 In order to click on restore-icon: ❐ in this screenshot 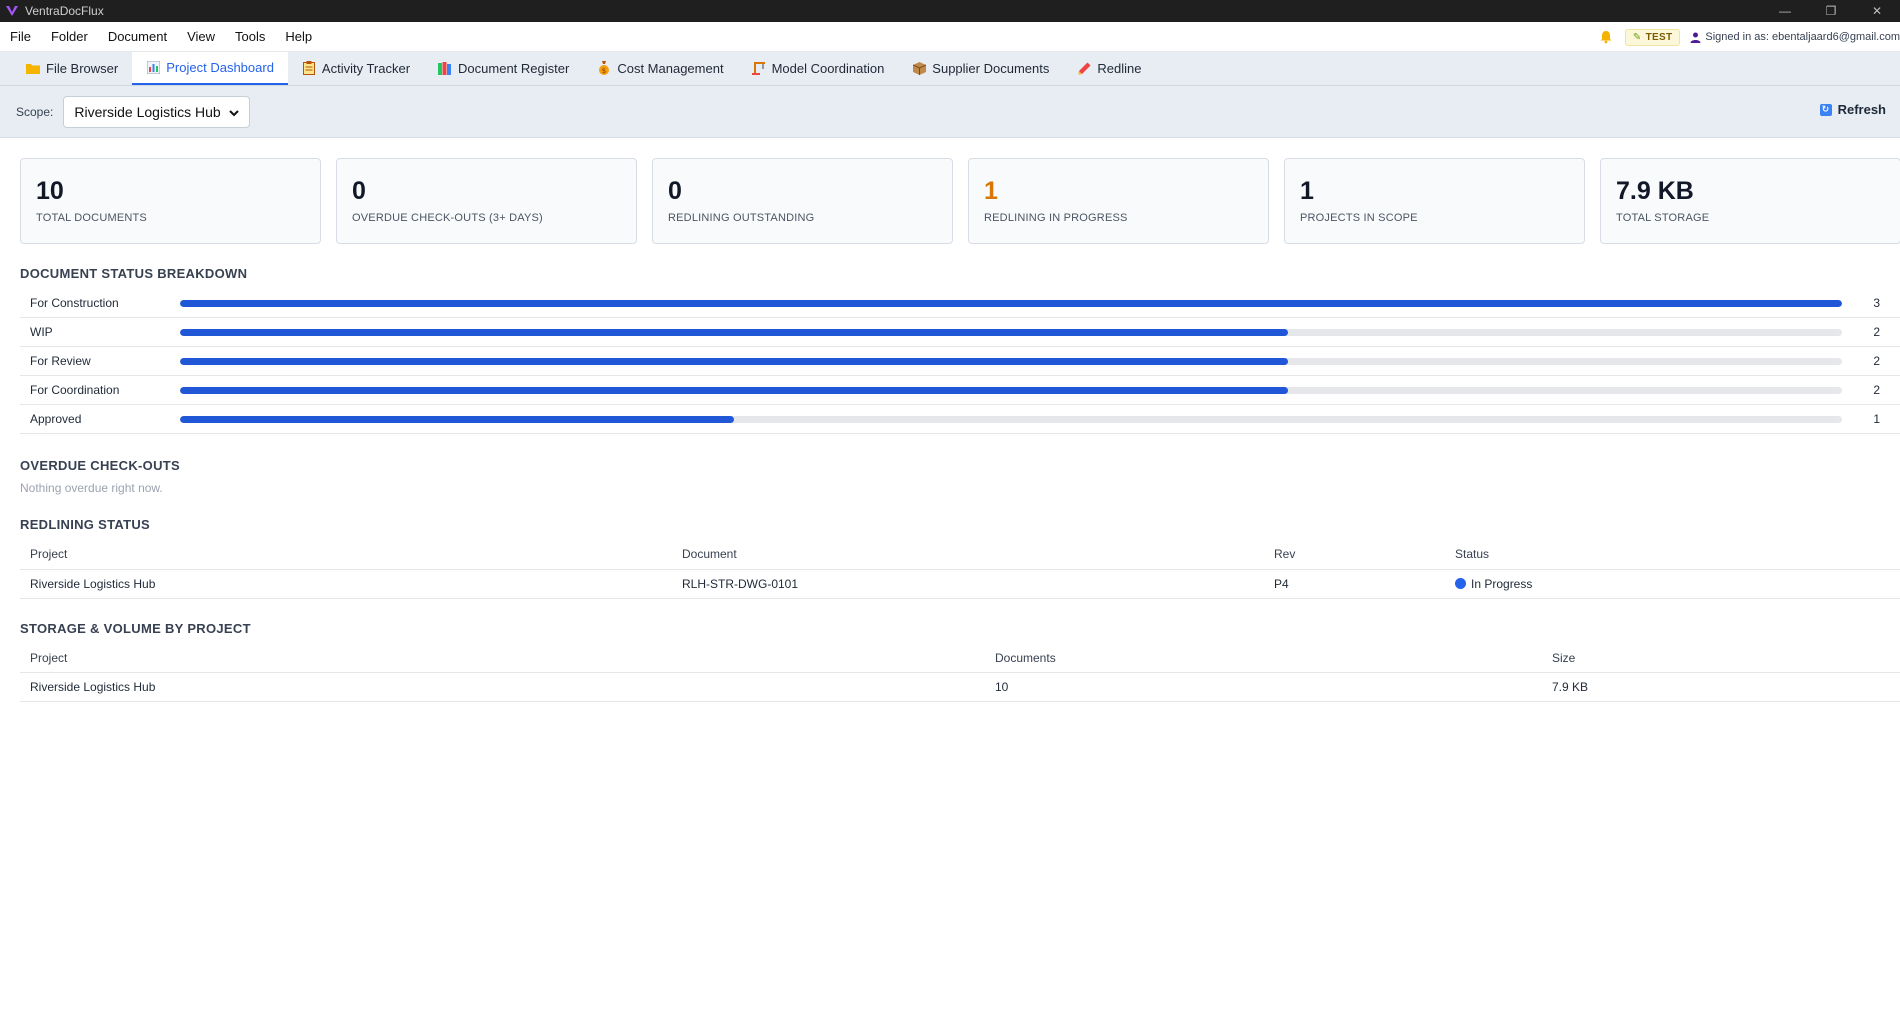, I will do `click(1831, 11)`.